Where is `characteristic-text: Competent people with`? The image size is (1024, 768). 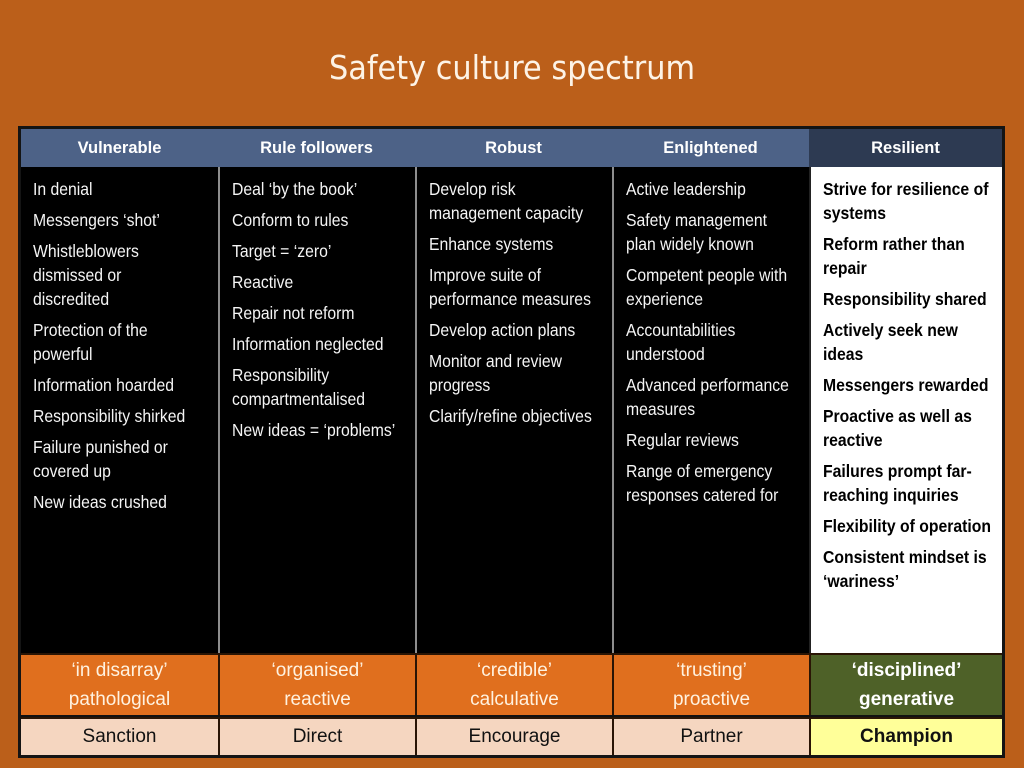
characteristic-text: Competent people with is located at coordinates (707, 275).